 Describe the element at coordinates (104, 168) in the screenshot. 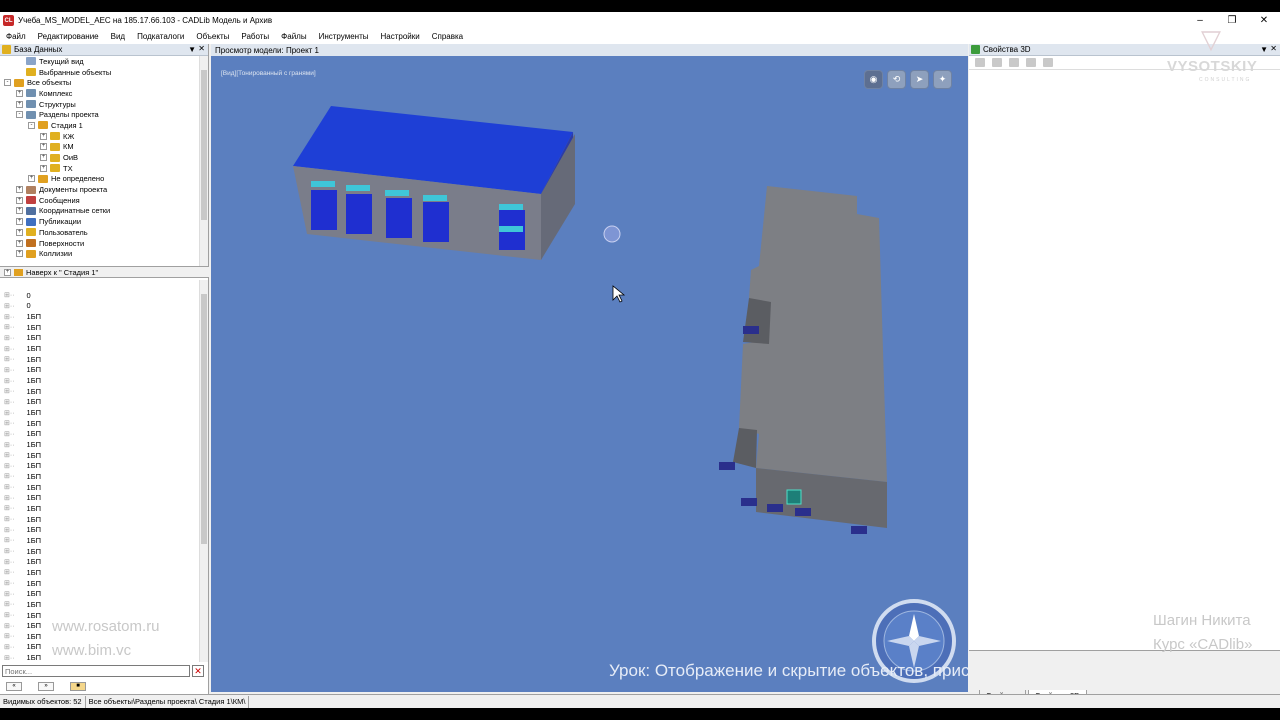

I see `tree-item: + ТХ` at that location.